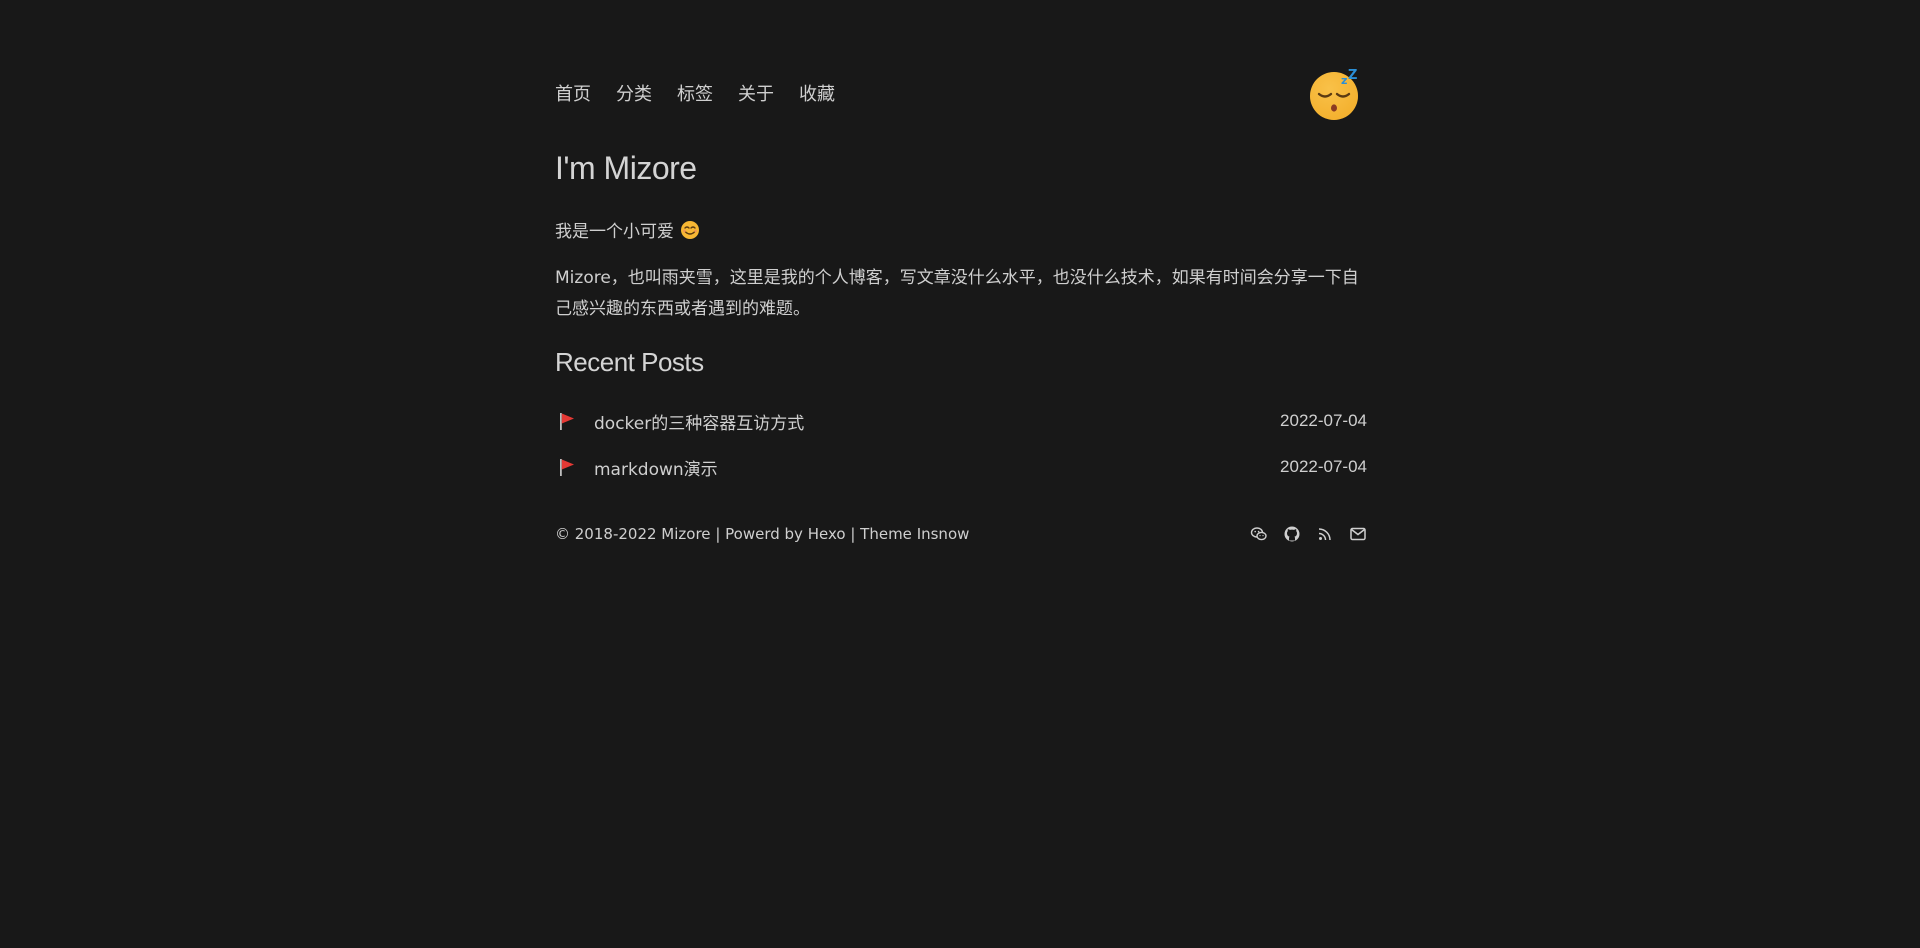 This screenshot has height=948, width=1920. I want to click on powered-prefix: Powerd by, so click(766, 534).